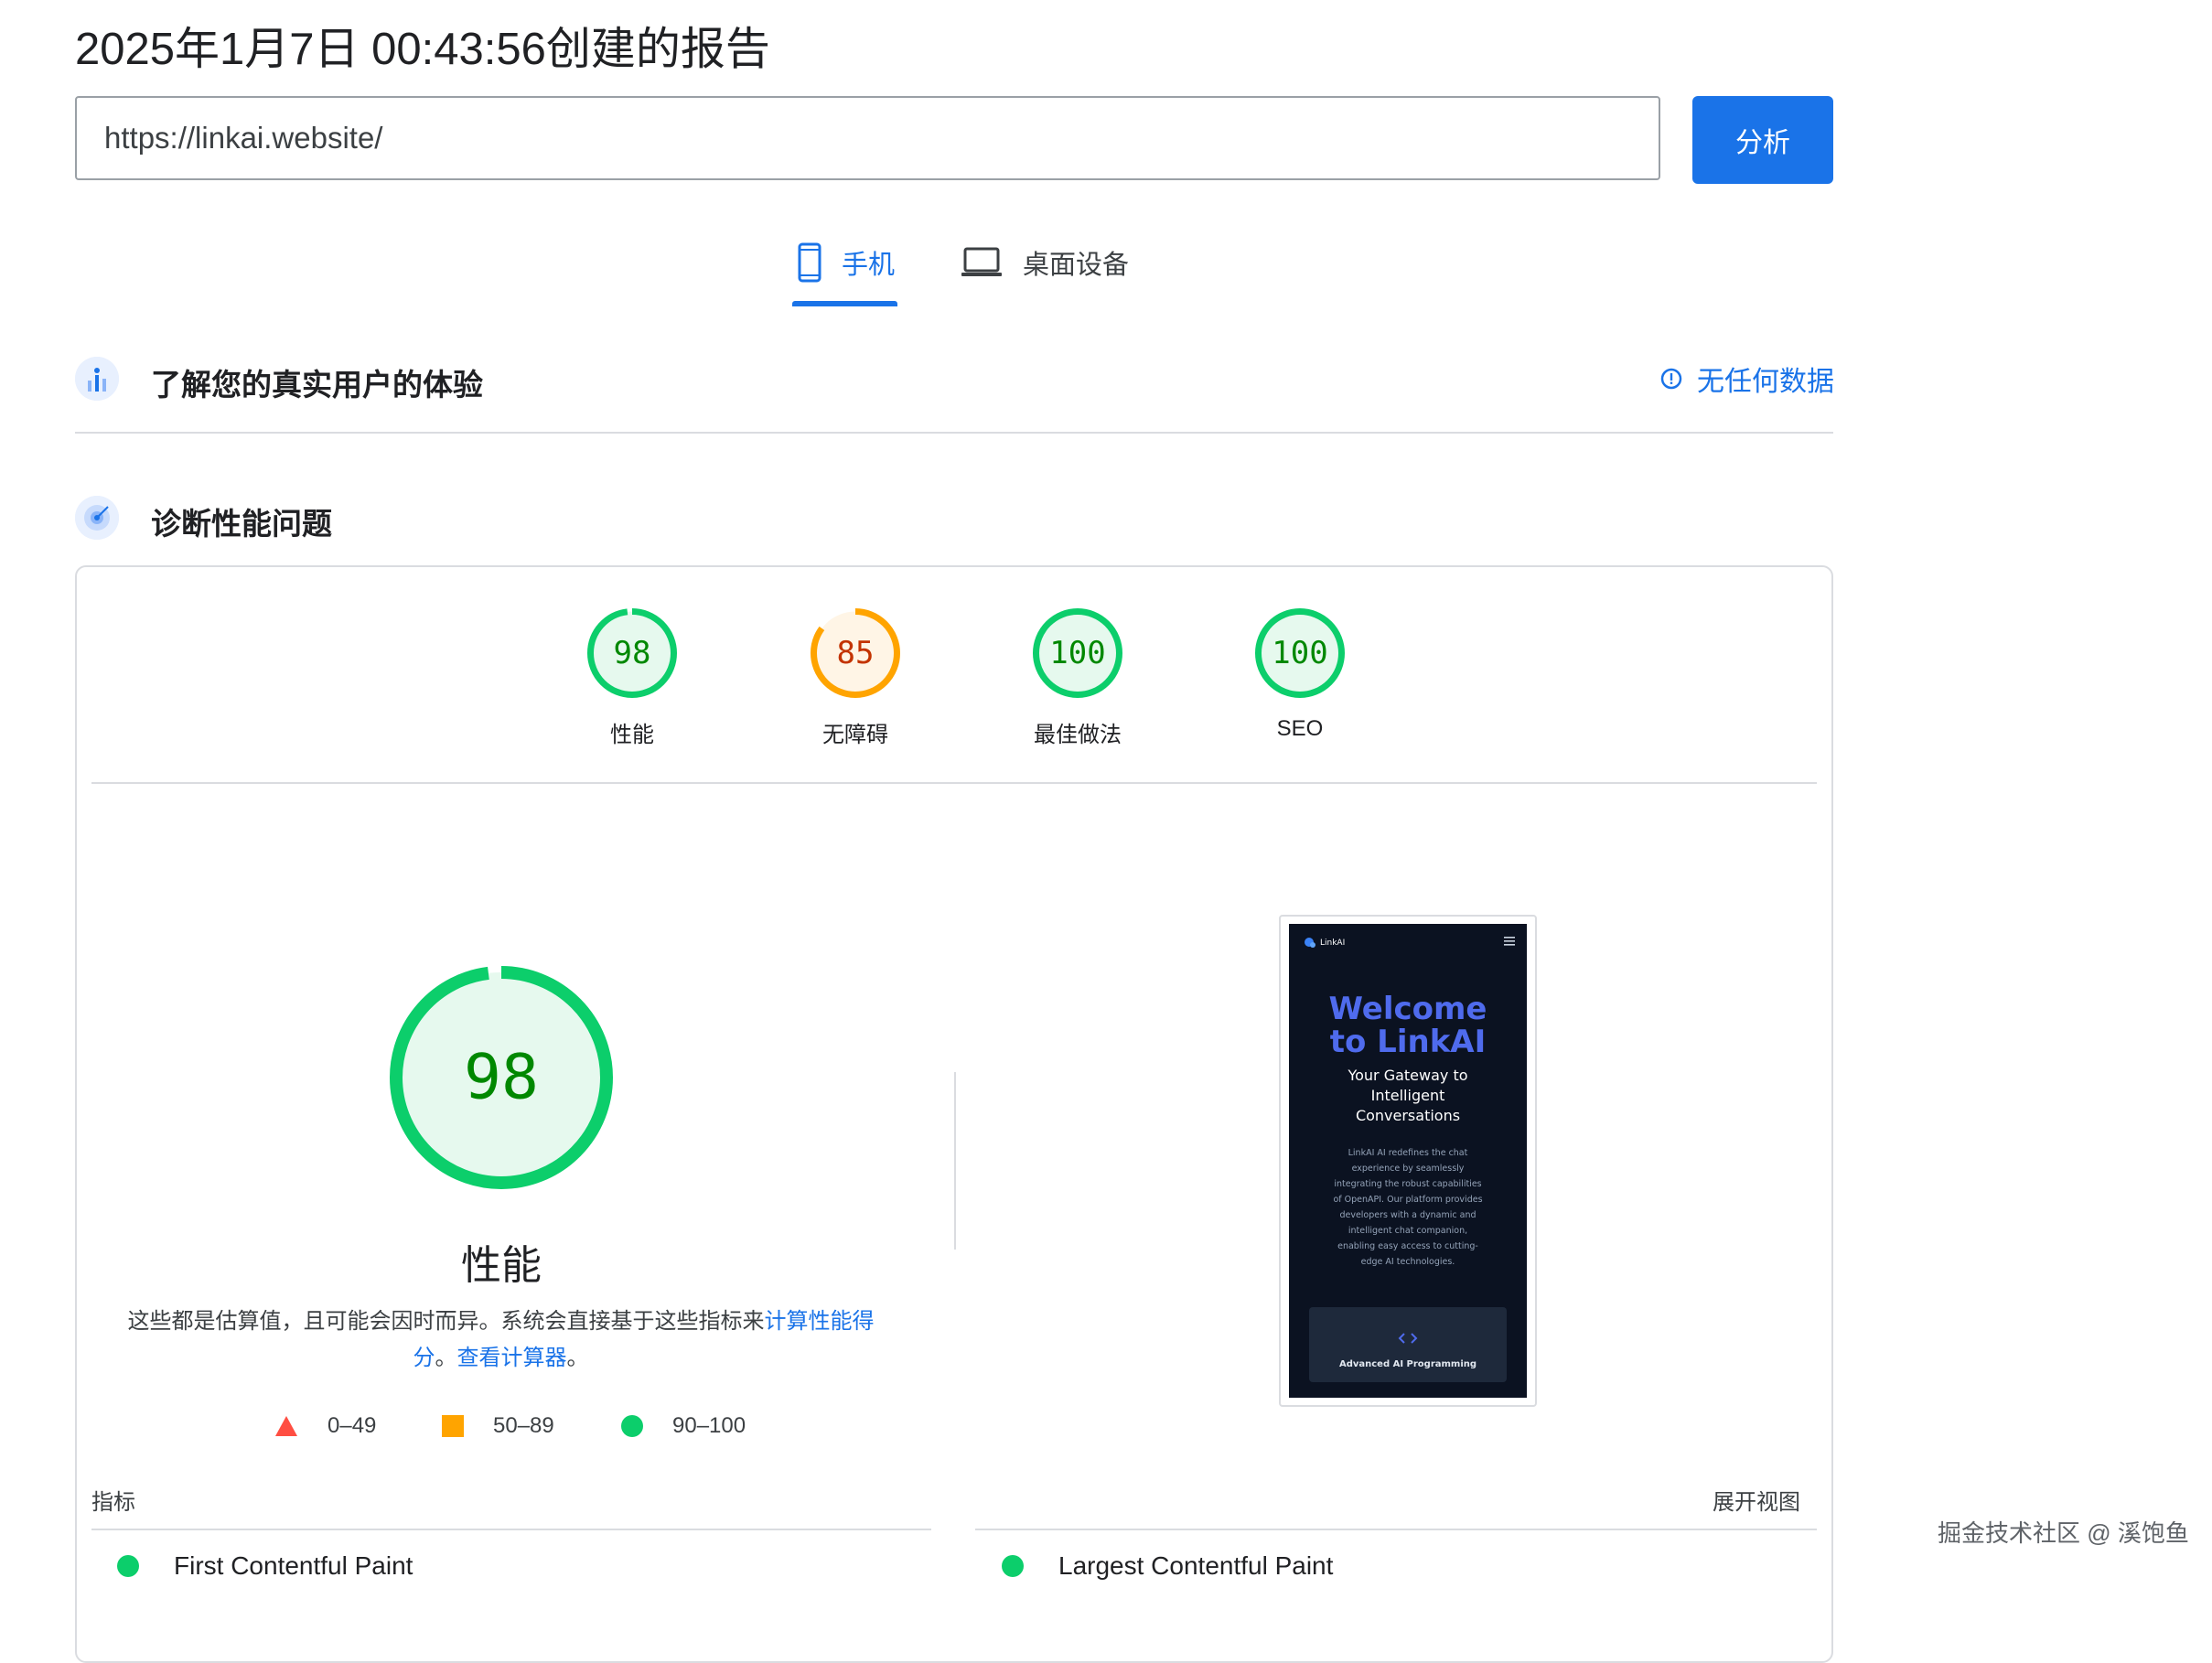 This screenshot has width=2212, height=1663. I want to click on legend-range: 50–89, so click(523, 1425).